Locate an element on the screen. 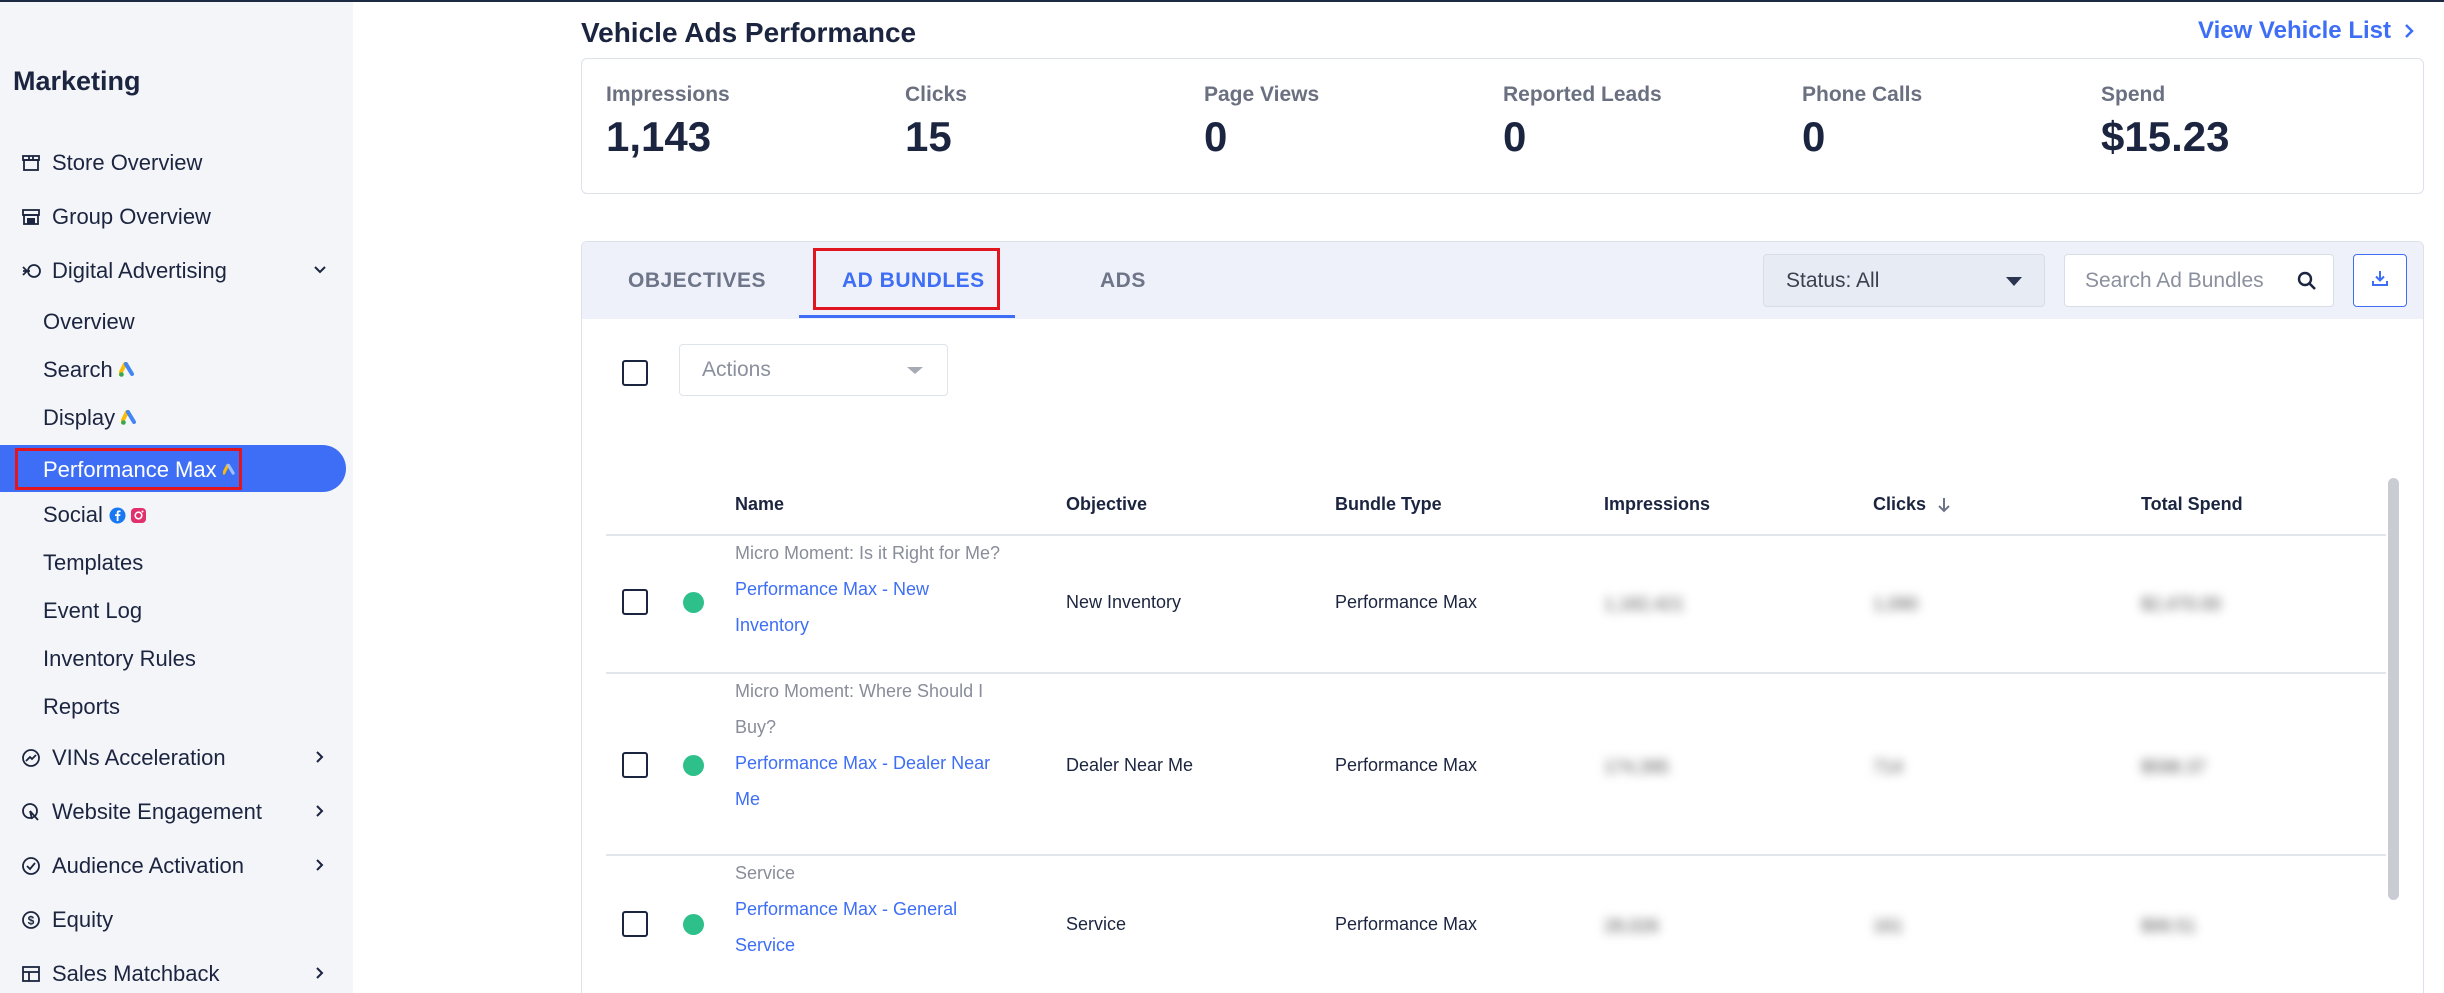 The width and height of the screenshot is (2444, 993). bundle-name-line: Performance Max - Dealer Near is located at coordinates (863, 763).